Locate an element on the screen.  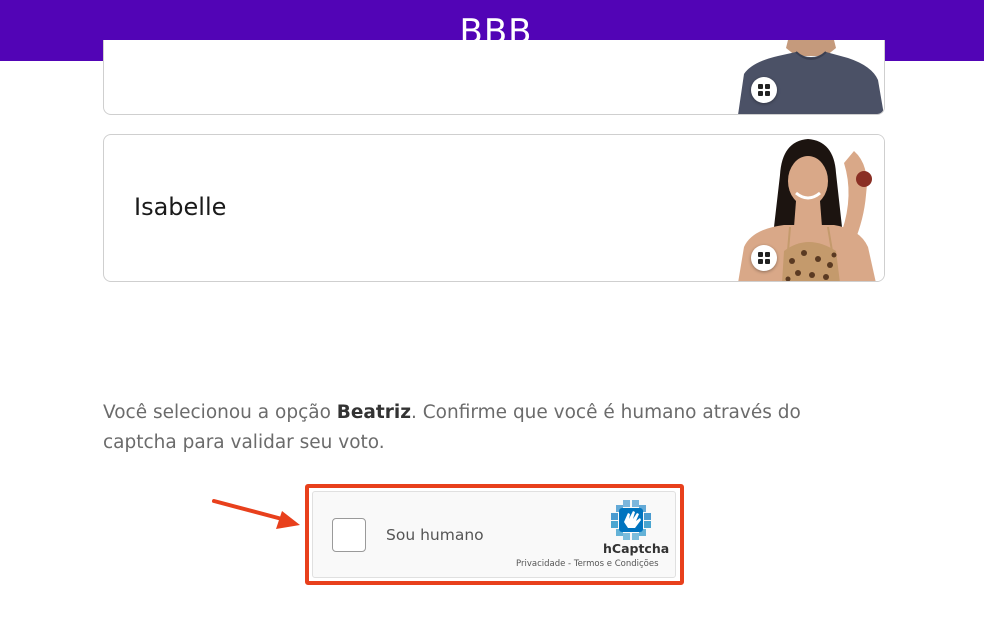
terms-link: Termos e Condições is located at coordinates (616, 564).